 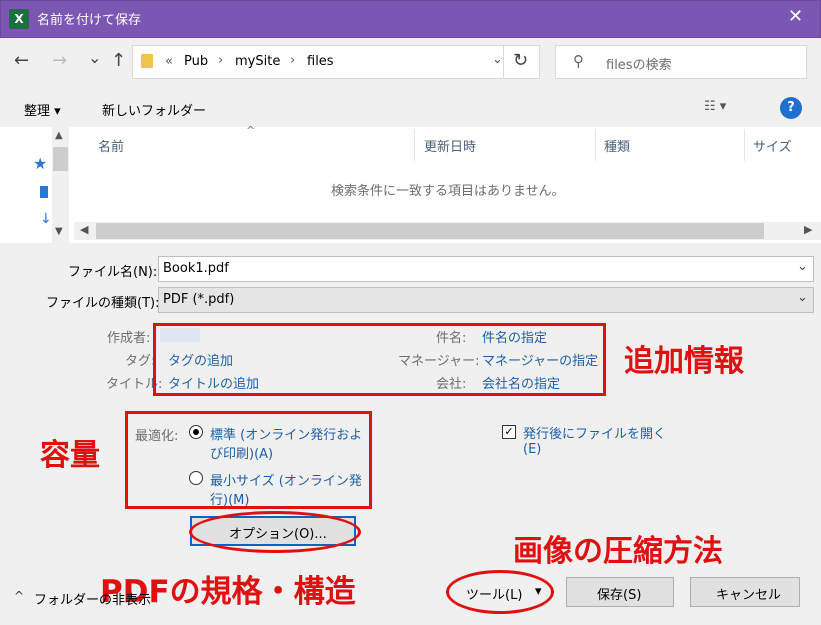 I want to click on chevron-up-icon: ^, so click(x=19, y=596).